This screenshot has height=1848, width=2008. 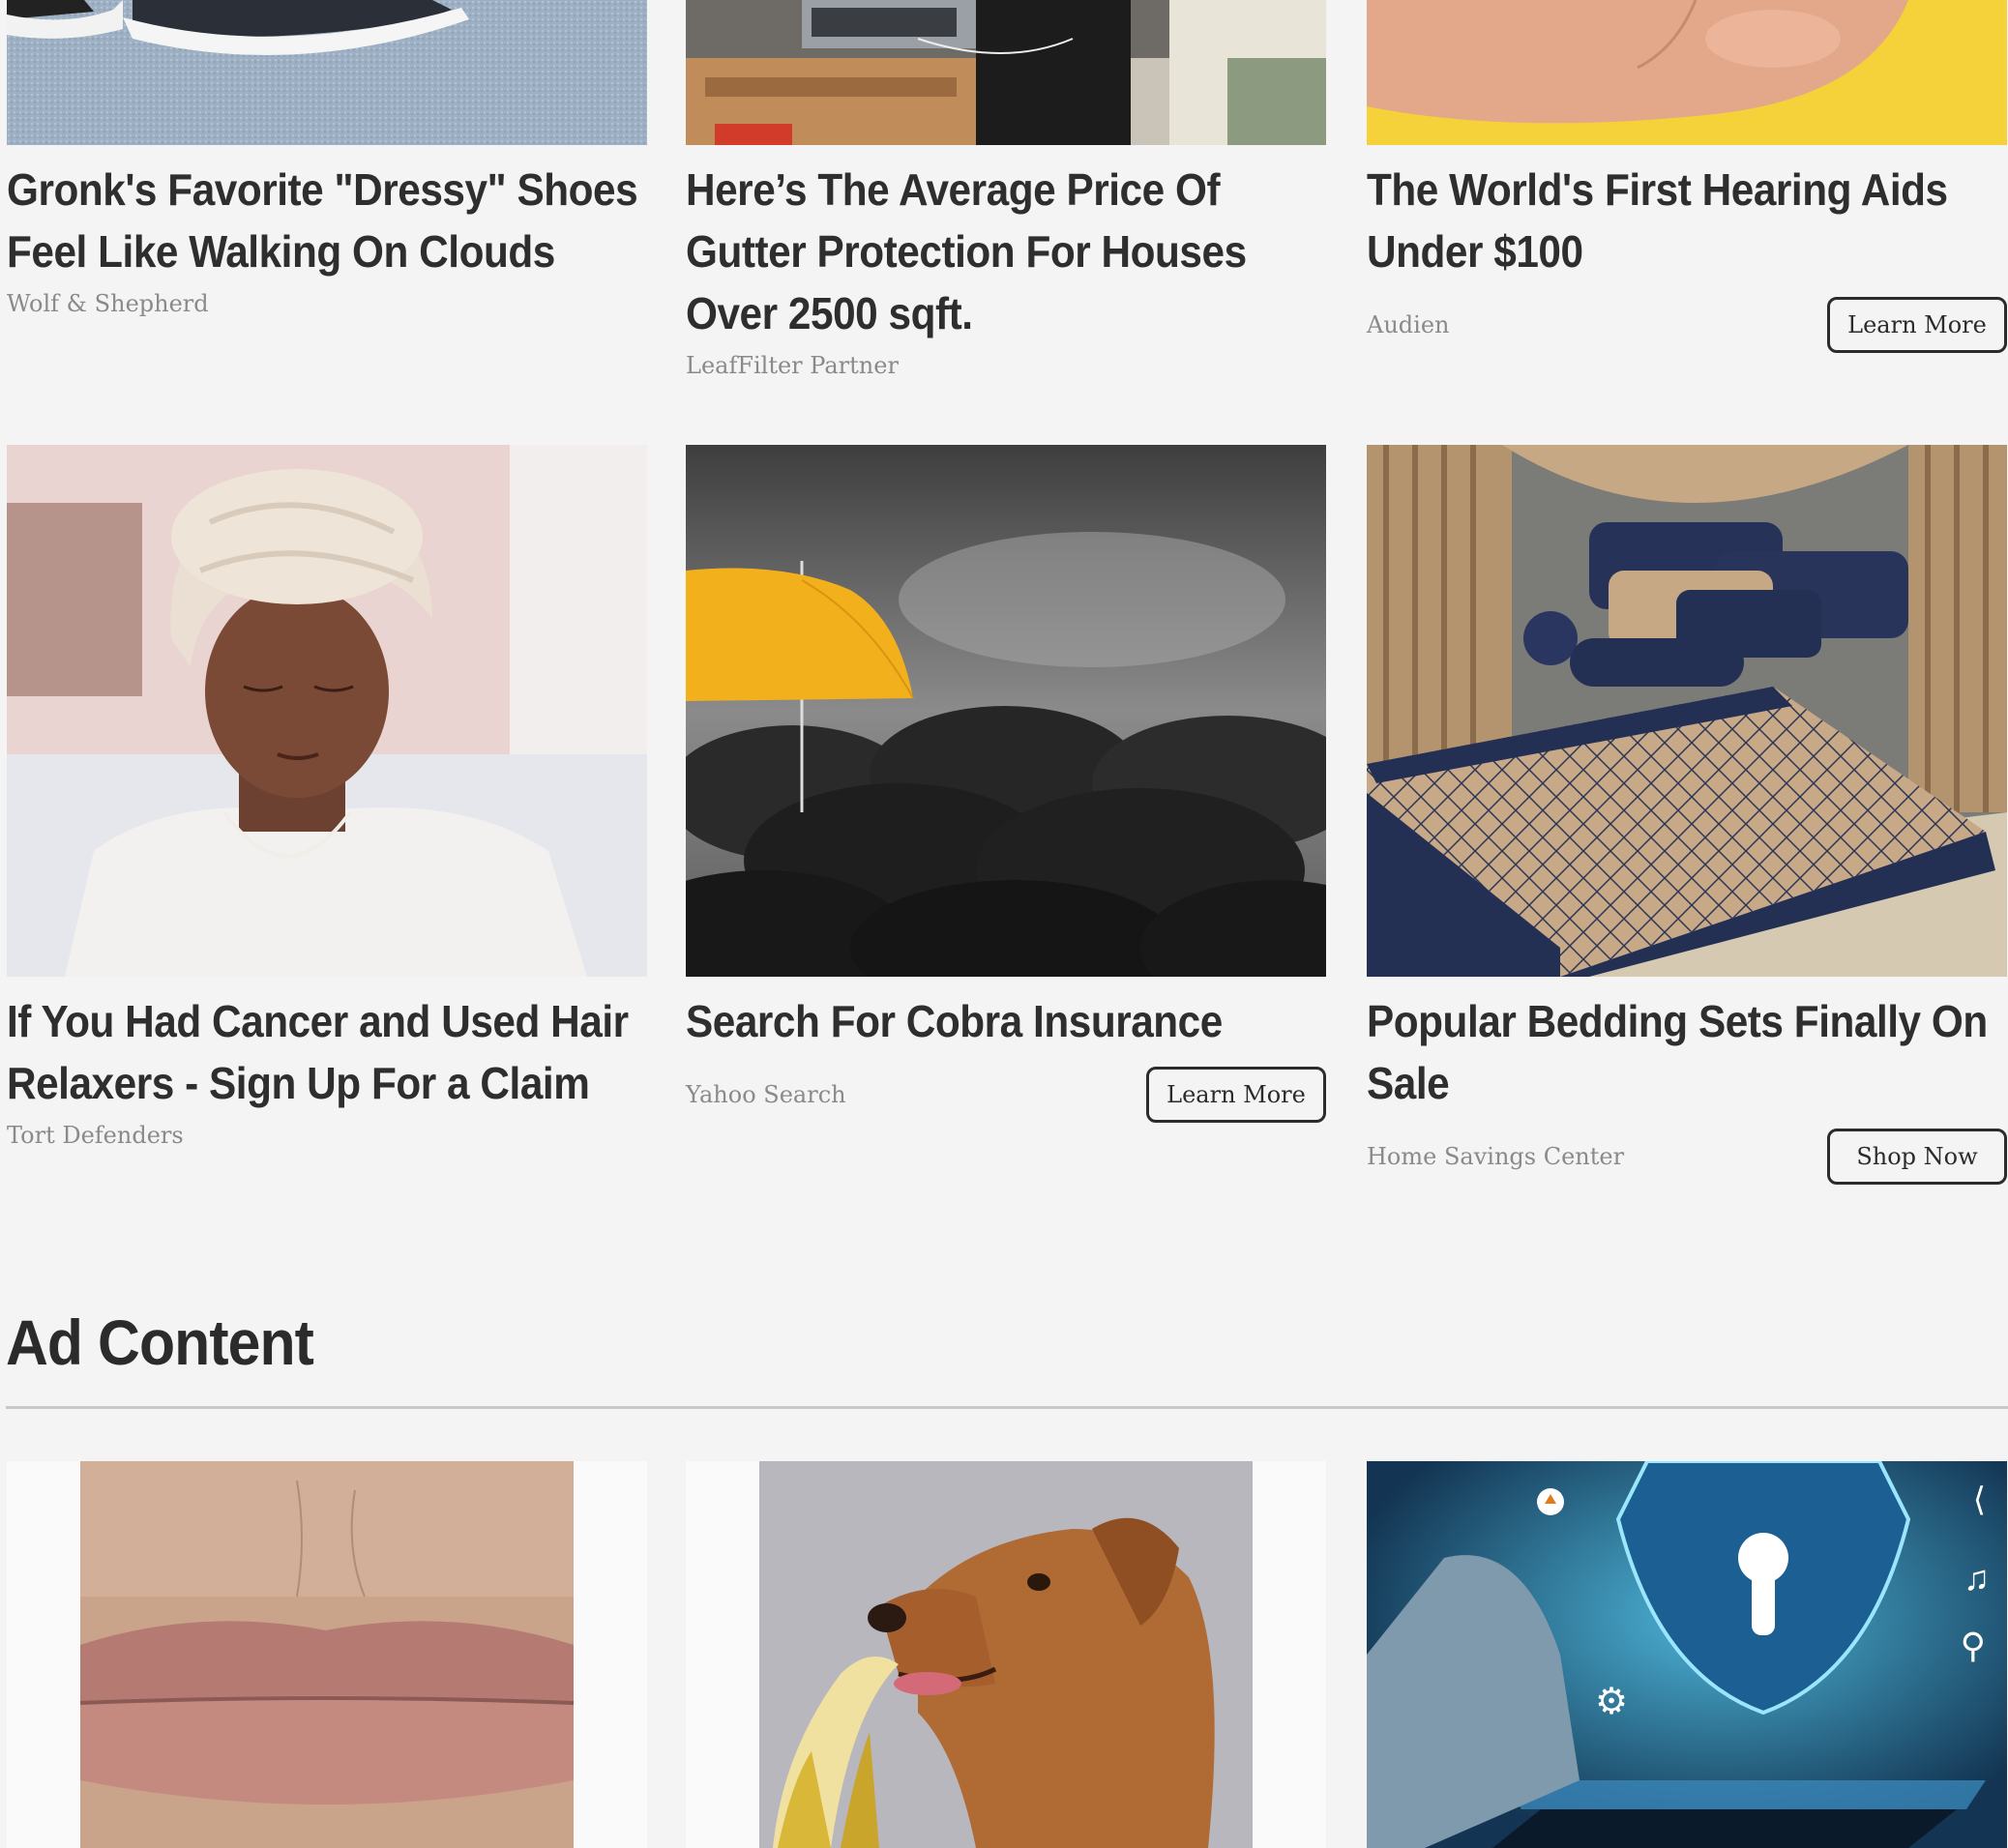 I want to click on bedding-image, so click(x=1687, y=711).